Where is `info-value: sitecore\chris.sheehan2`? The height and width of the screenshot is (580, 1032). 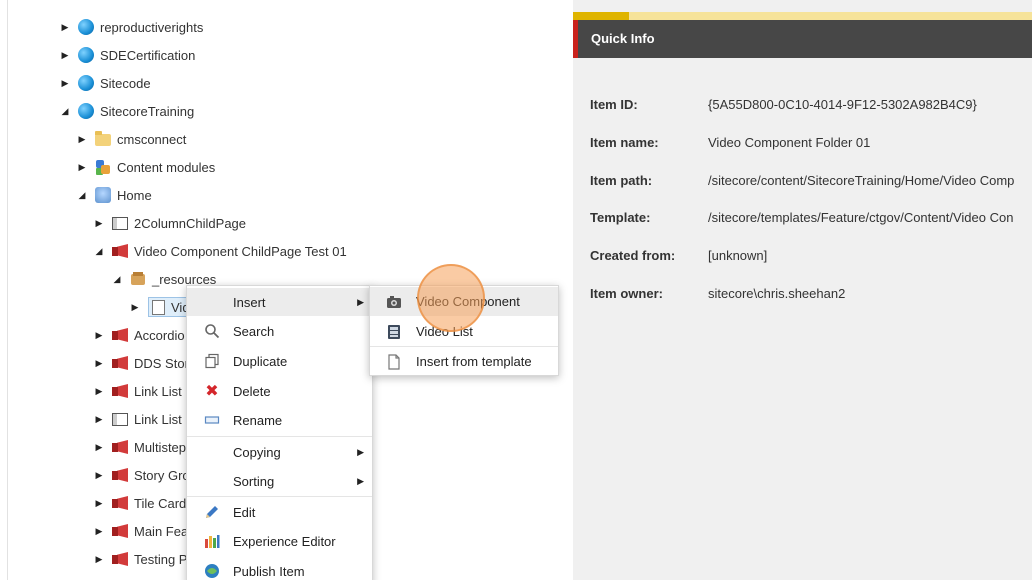
info-value: sitecore\chris.sheehan2 is located at coordinates (776, 293).